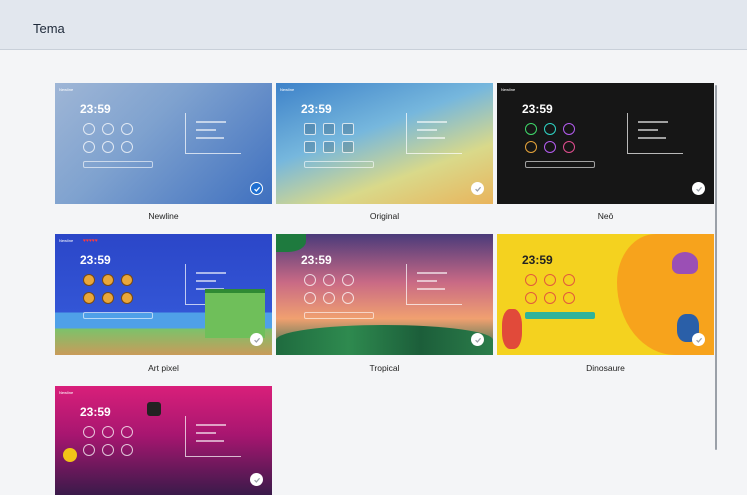 The image size is (747, 495). What do you see at coordinates (373, 25) in the screenshot?
I see `page-header: Tema` at bounding box center [373, 25].